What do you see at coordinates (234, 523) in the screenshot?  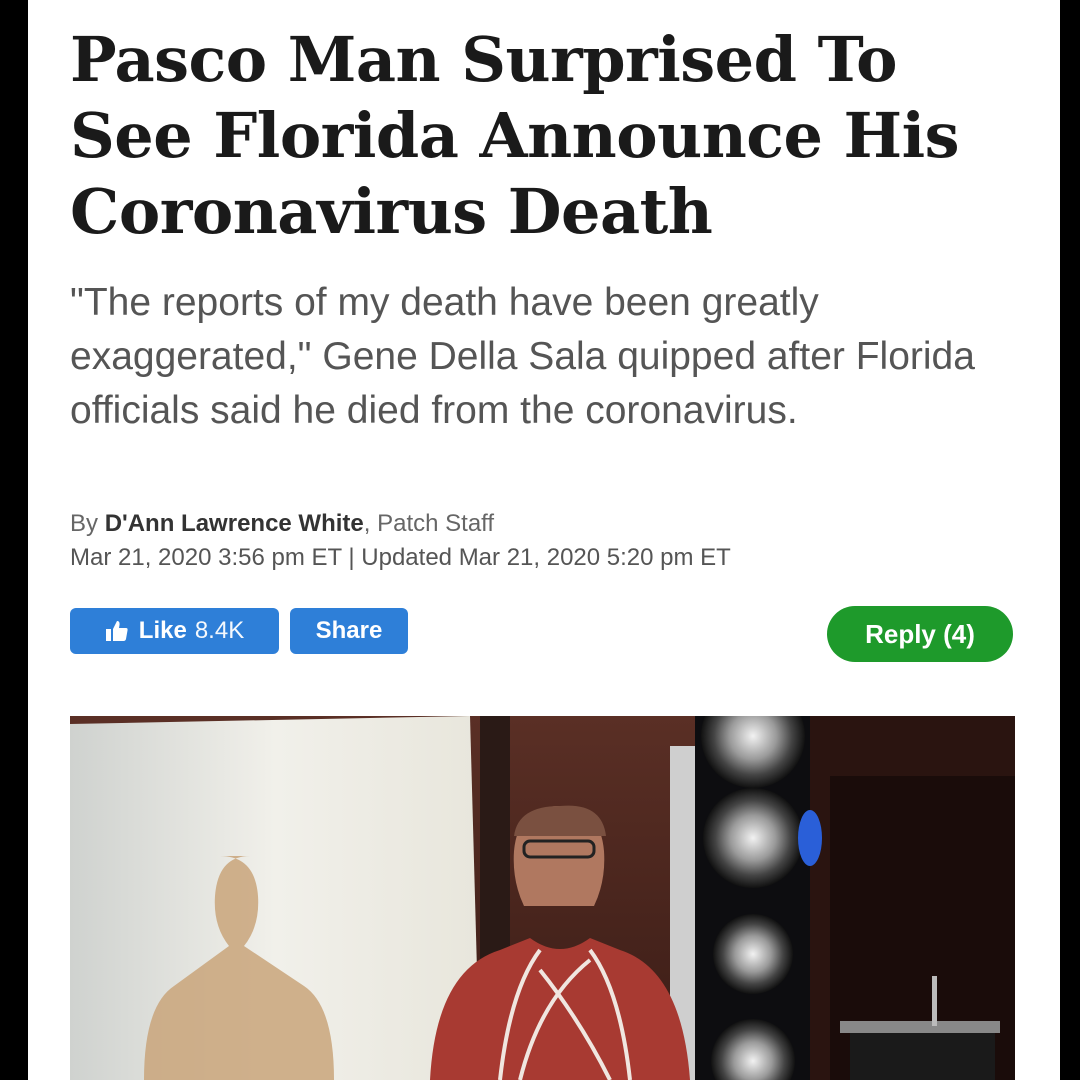 I see `author-link: D'Ann Lawrence White` at bounding box center [234, 523].